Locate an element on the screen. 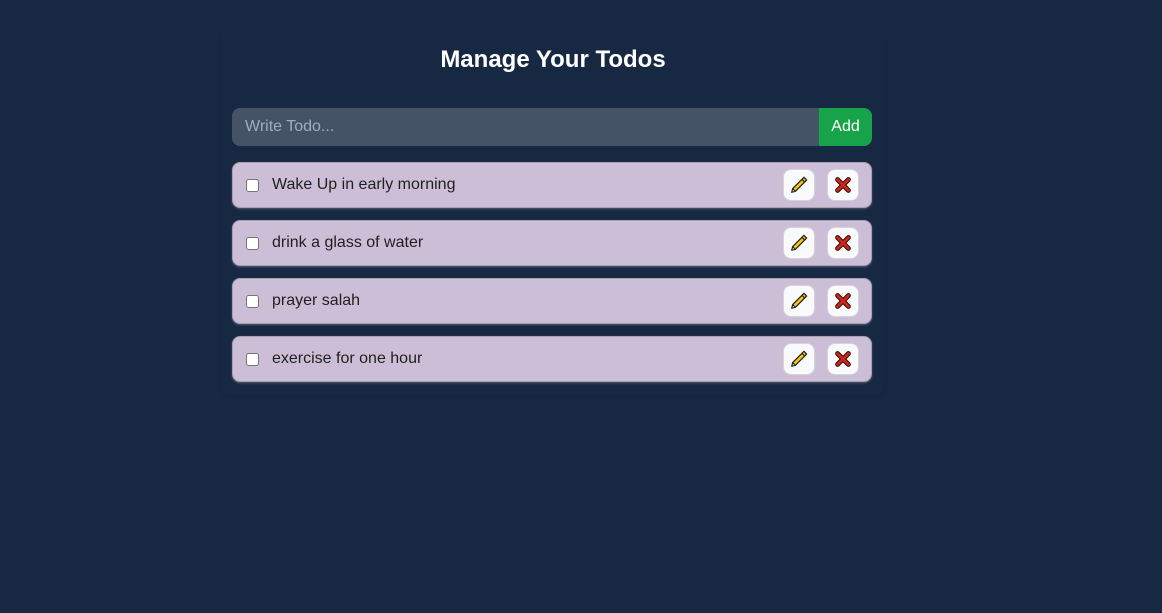 The width and height of the screenshot is (1162, 613). todo-item: exercise for one hour is located at coordinates (552, 359).